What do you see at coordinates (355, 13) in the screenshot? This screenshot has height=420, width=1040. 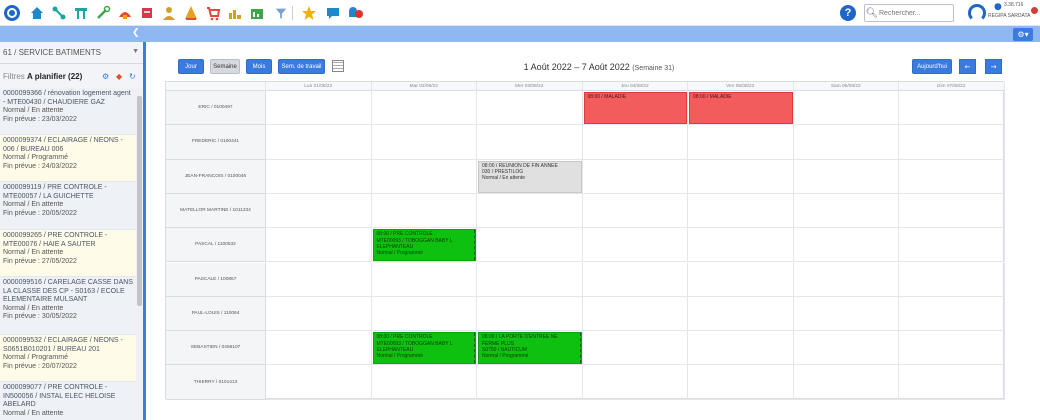 I see `bell-icon` at bounding box center [355, 13].